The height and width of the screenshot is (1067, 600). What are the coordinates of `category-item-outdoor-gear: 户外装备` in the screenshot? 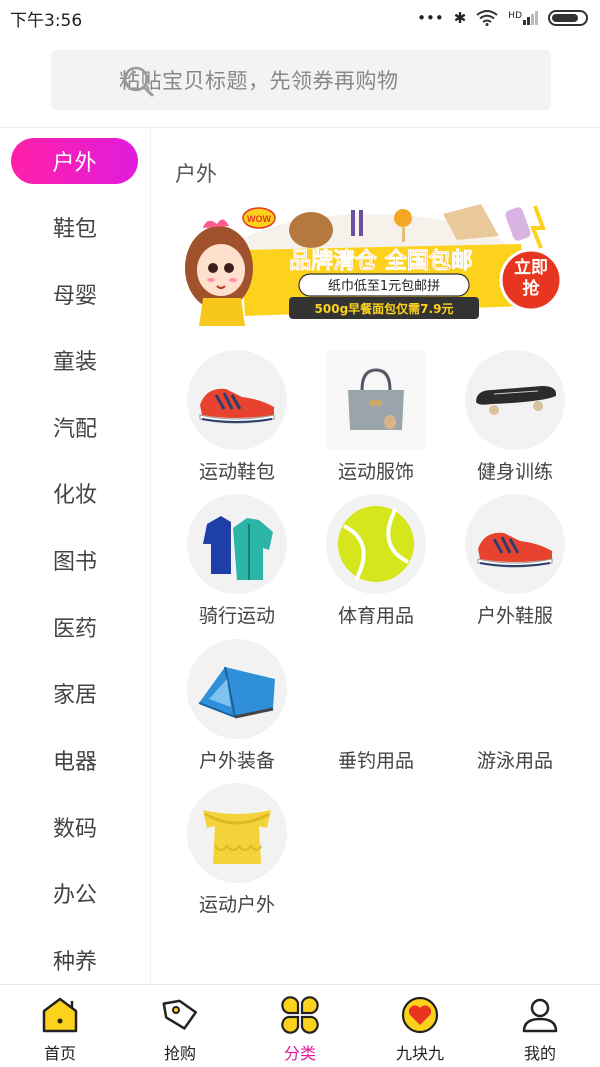 It's located at (237, 707).